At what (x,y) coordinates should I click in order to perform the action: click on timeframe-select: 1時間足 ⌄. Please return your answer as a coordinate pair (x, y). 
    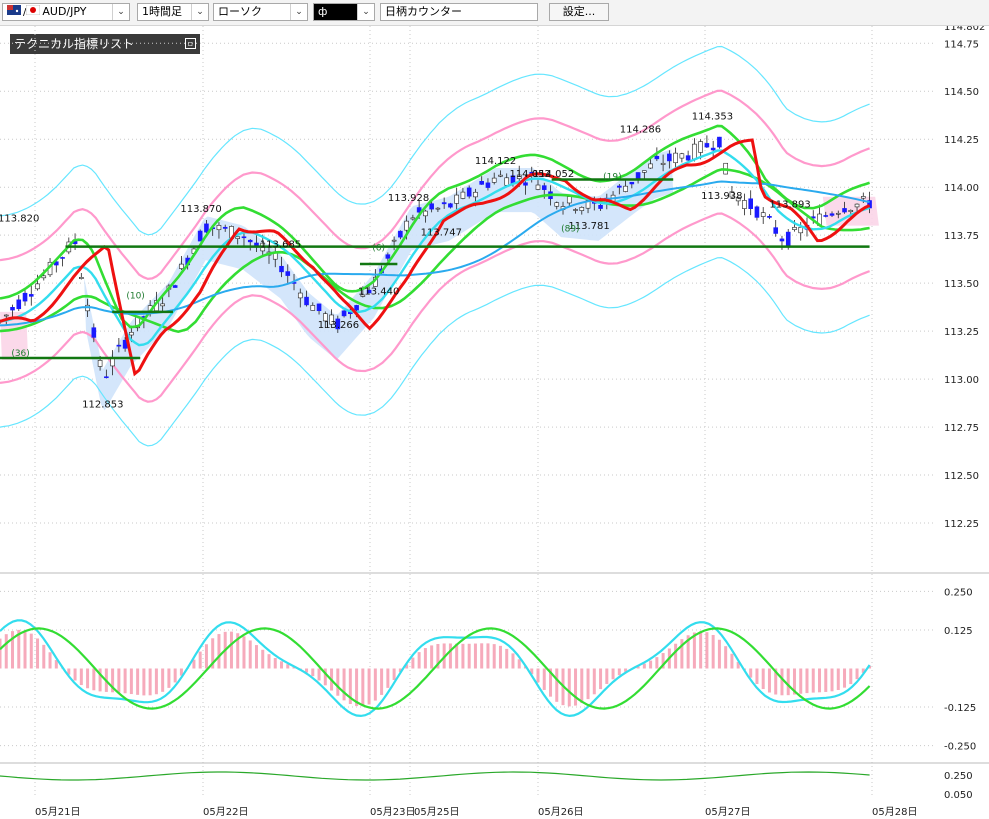
    Looking at the image, I should click on (173, 12).